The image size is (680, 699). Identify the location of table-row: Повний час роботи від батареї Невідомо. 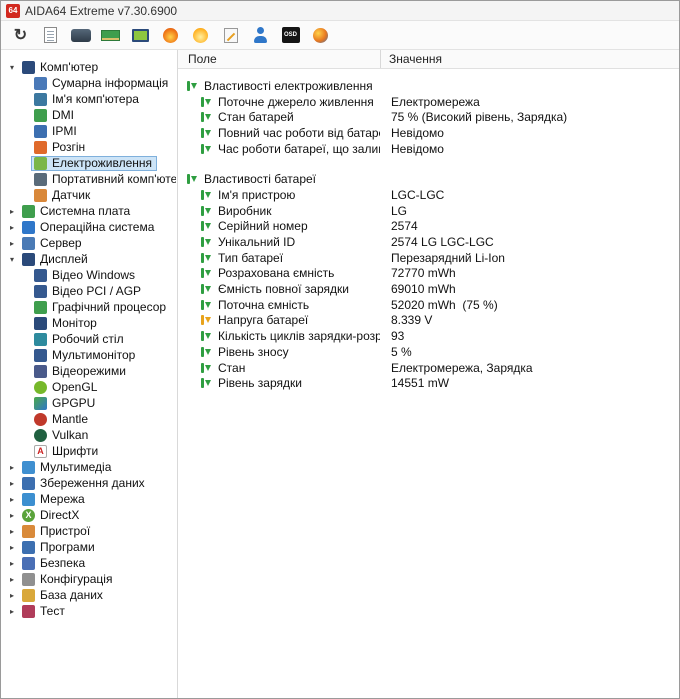
(428, 133).